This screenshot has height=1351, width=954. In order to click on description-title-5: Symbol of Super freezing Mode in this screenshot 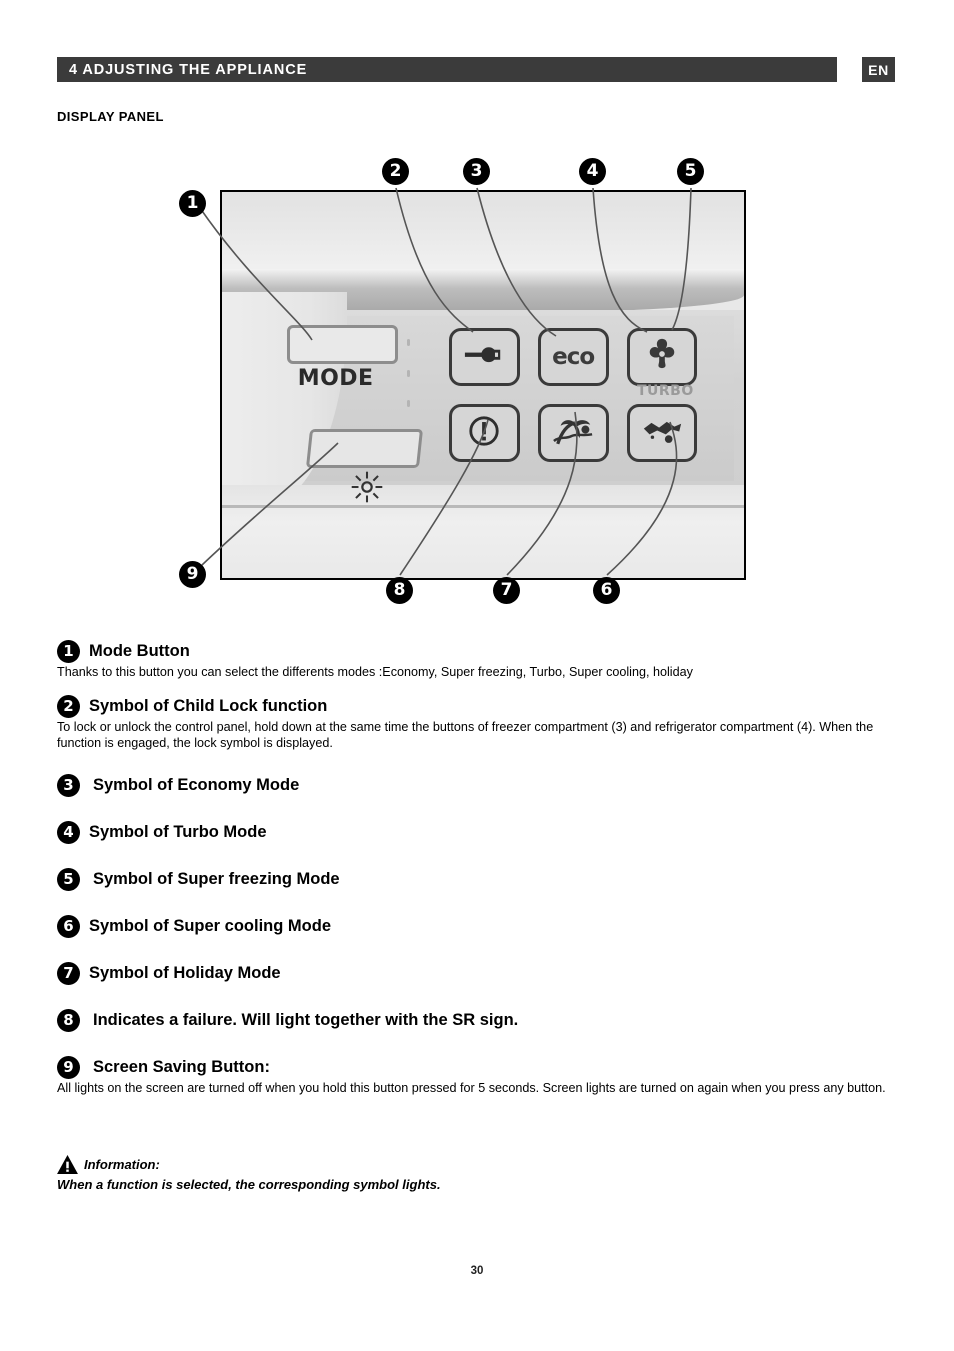, I will do `click(216, 879)`.